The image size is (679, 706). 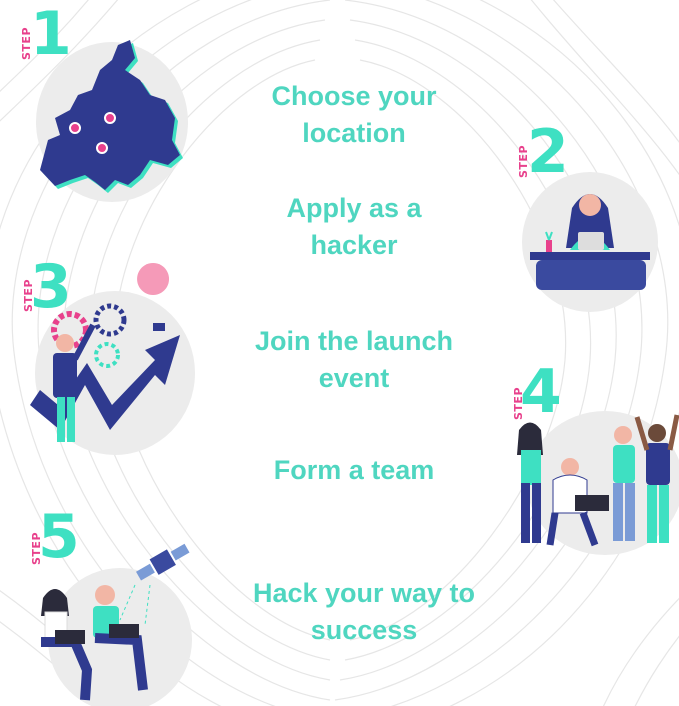 I want to click on step-5-label-line1: Hack your way to, so click(x=364, y=593).